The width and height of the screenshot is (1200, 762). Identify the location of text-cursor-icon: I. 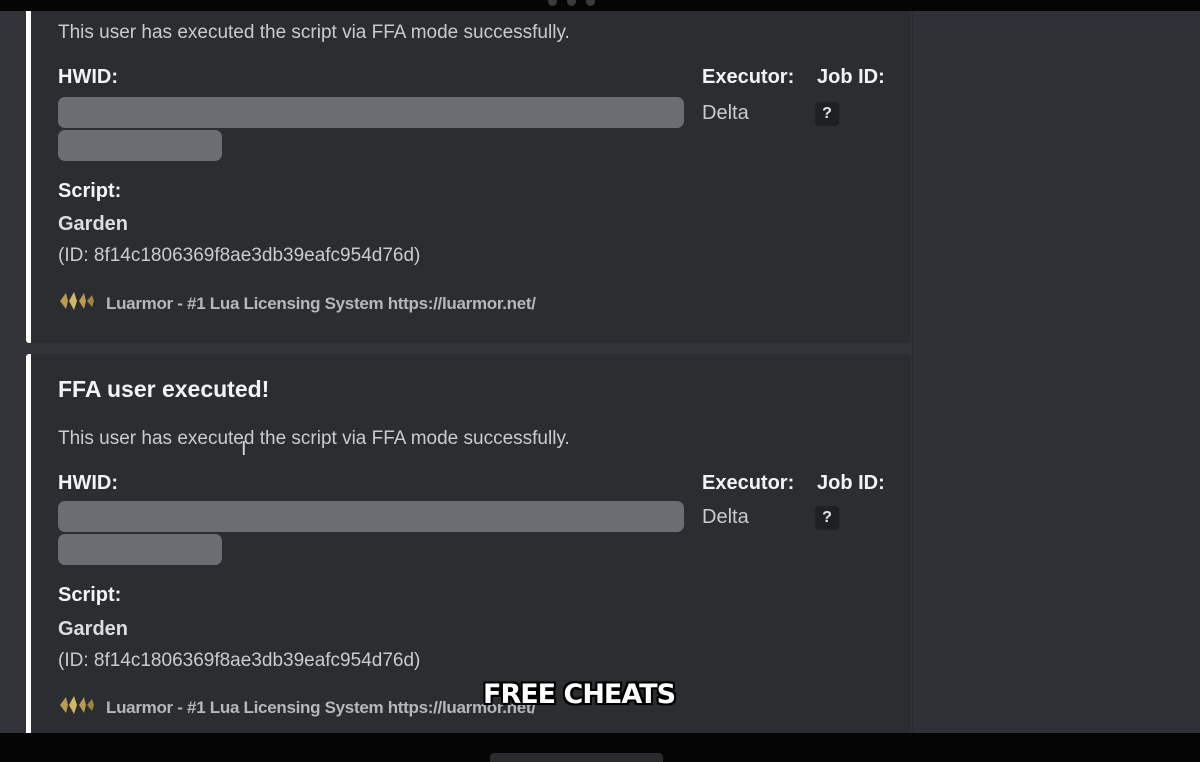
(244, 449).